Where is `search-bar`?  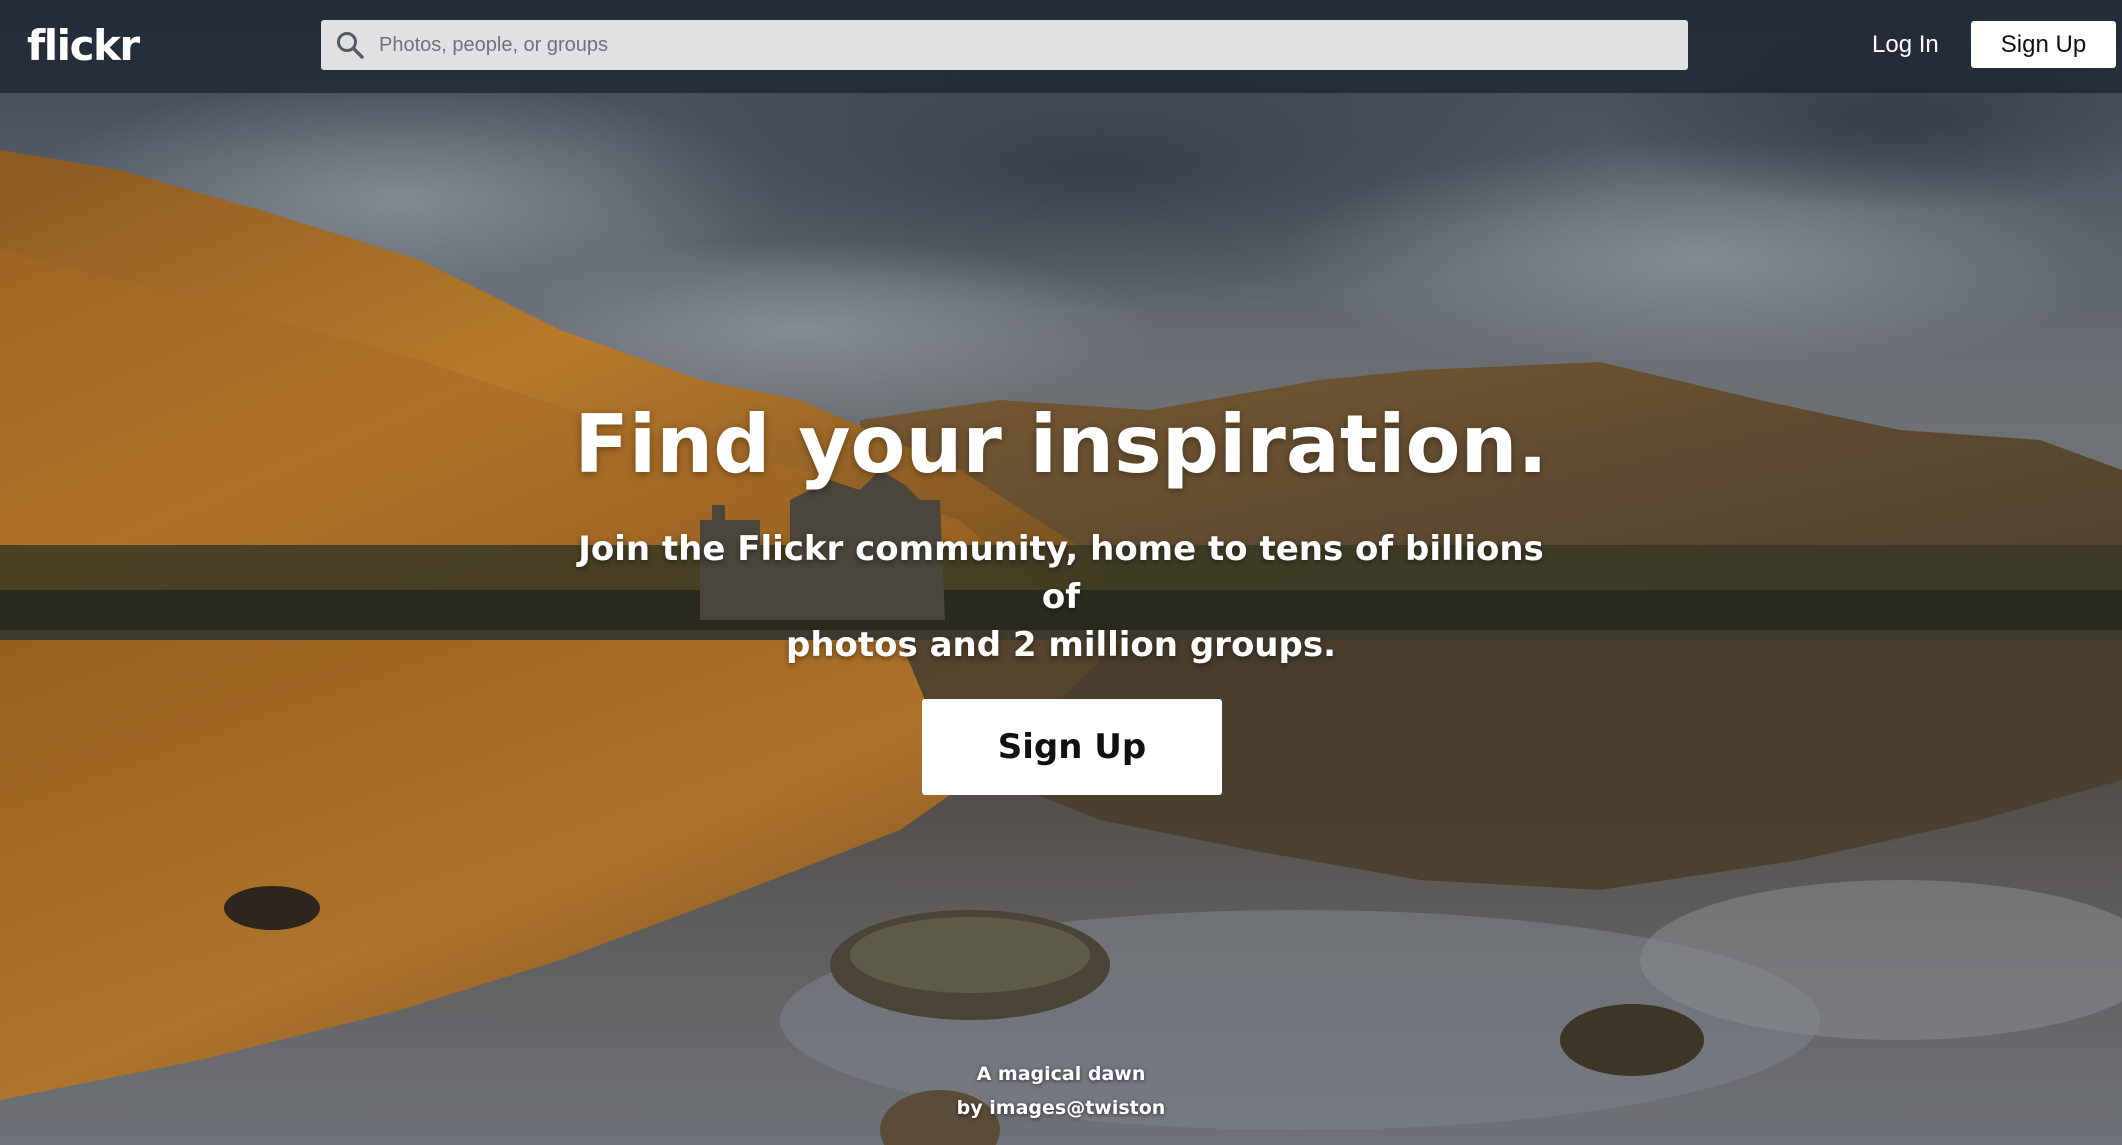 search-bar is located at coordinates (1004, 45).